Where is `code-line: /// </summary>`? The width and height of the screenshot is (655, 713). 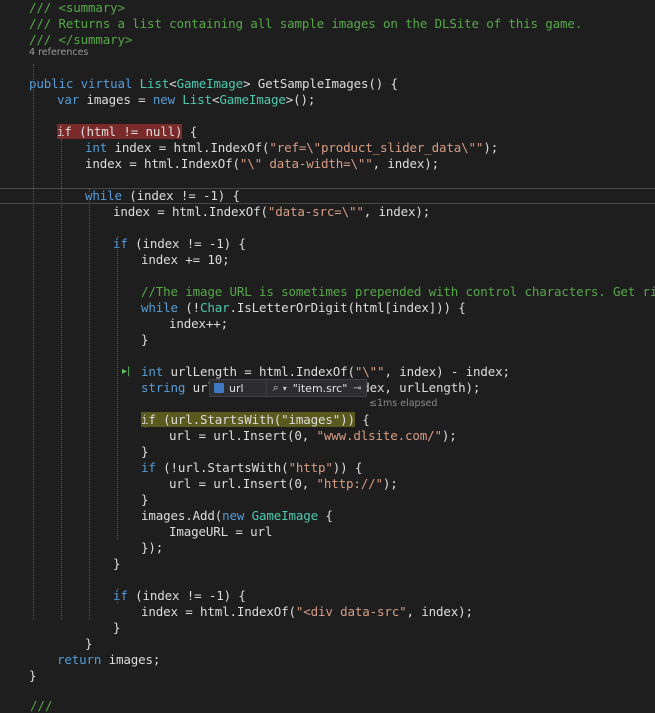 code-line: /// </summary> is located at coordinates (80, 40).